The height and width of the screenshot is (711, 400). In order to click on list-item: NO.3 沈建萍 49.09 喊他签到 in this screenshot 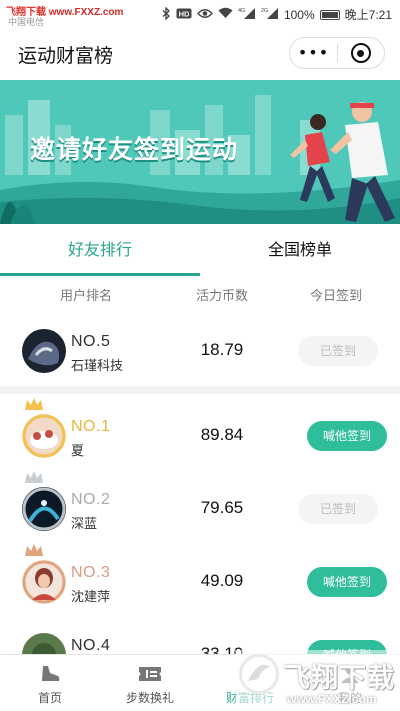, I will do `click(200, 579)`.